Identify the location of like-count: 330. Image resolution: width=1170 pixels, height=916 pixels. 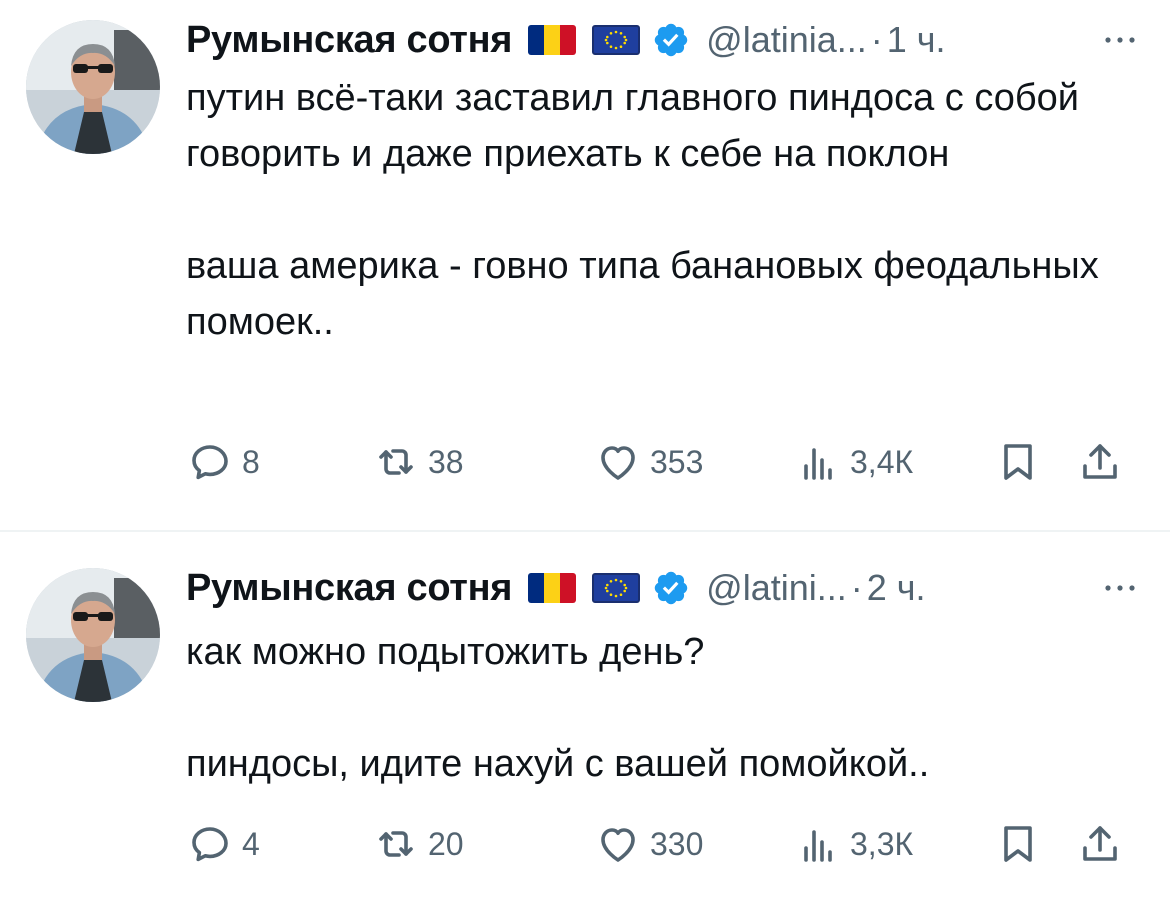
(677, 843).